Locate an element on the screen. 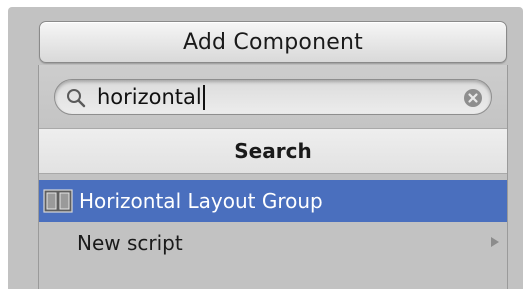 This screenshot has height=289, width=531. result-item-horizontal-layout-group: Horizontal Layout Group is located at coordinates (273, 201).